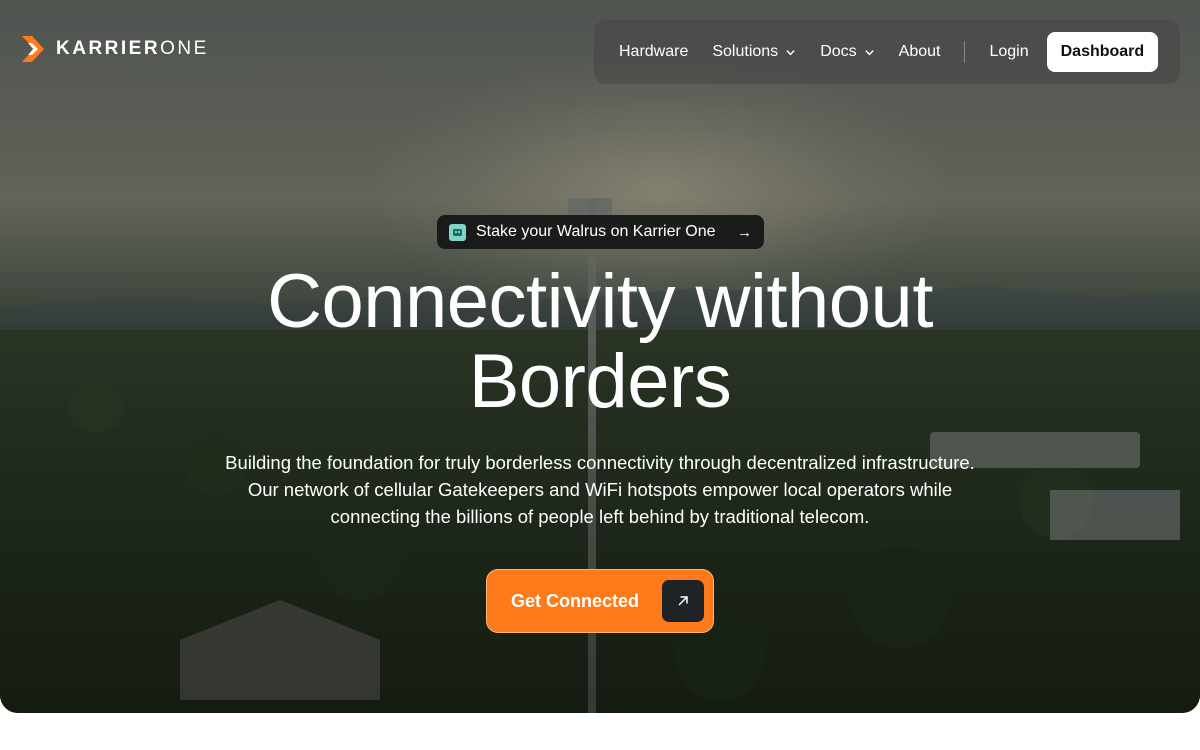  Describe the element at coordinates (596, 231) in the screenshot. I see `banner-text: Stake your Walrus on Karrier One` at that location.